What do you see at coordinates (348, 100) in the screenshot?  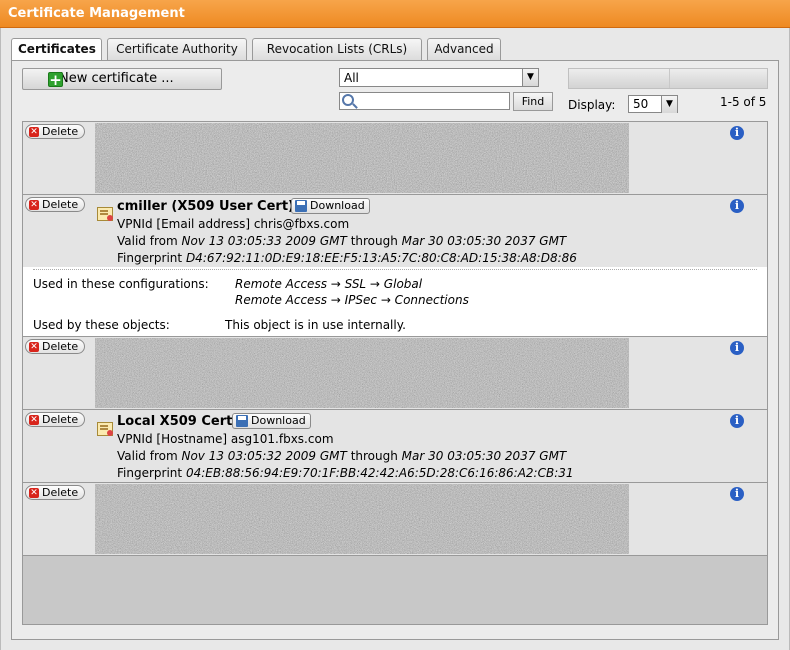 I see `search-icon` at bounding box center [348, 100].